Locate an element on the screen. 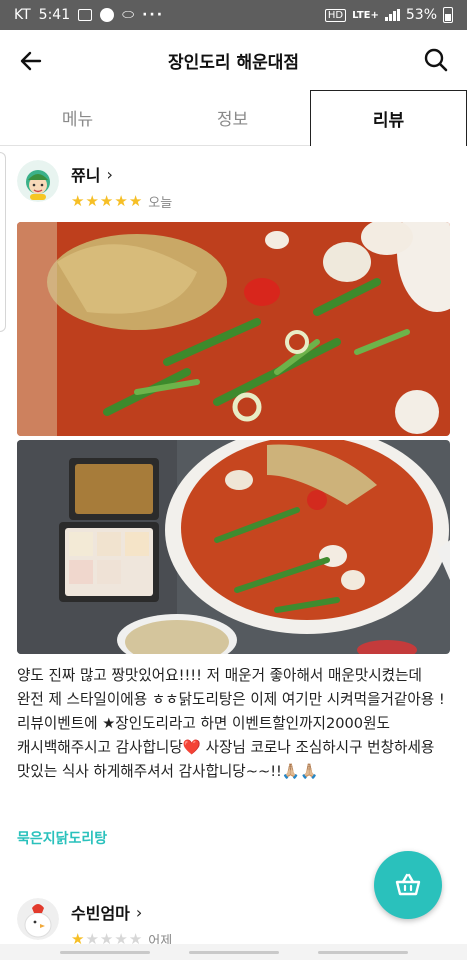 This screenshot has height=960, width=467. hd-voice-icon: HD is located at coordinates (335, 15).